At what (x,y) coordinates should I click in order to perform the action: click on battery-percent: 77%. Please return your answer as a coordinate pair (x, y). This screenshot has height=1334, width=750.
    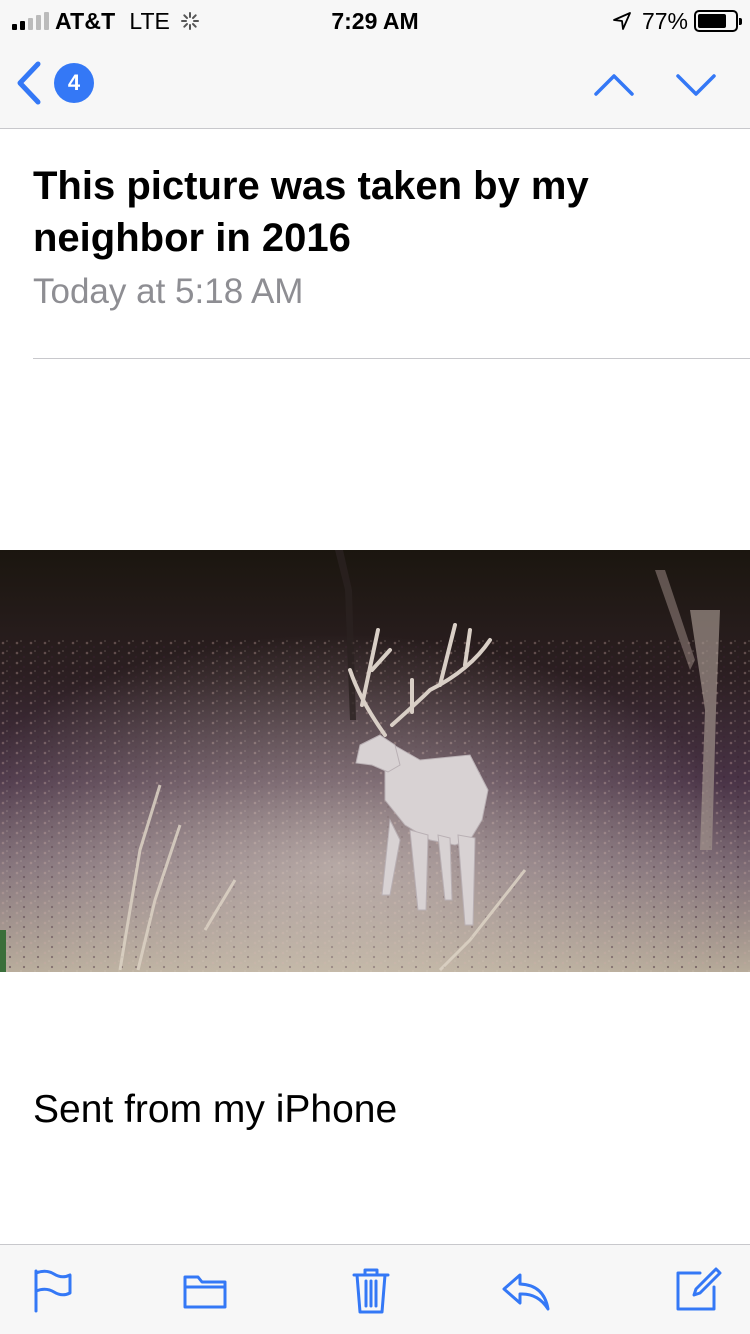
    Looking at the image, I should click on (664, 20).